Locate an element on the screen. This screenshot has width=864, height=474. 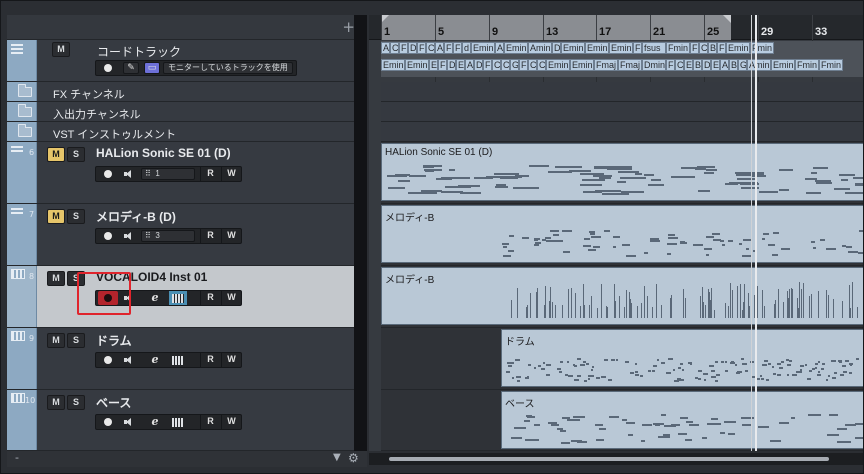
midi-channel-field: ⠿ 3 is located at coordinates (168, 236).